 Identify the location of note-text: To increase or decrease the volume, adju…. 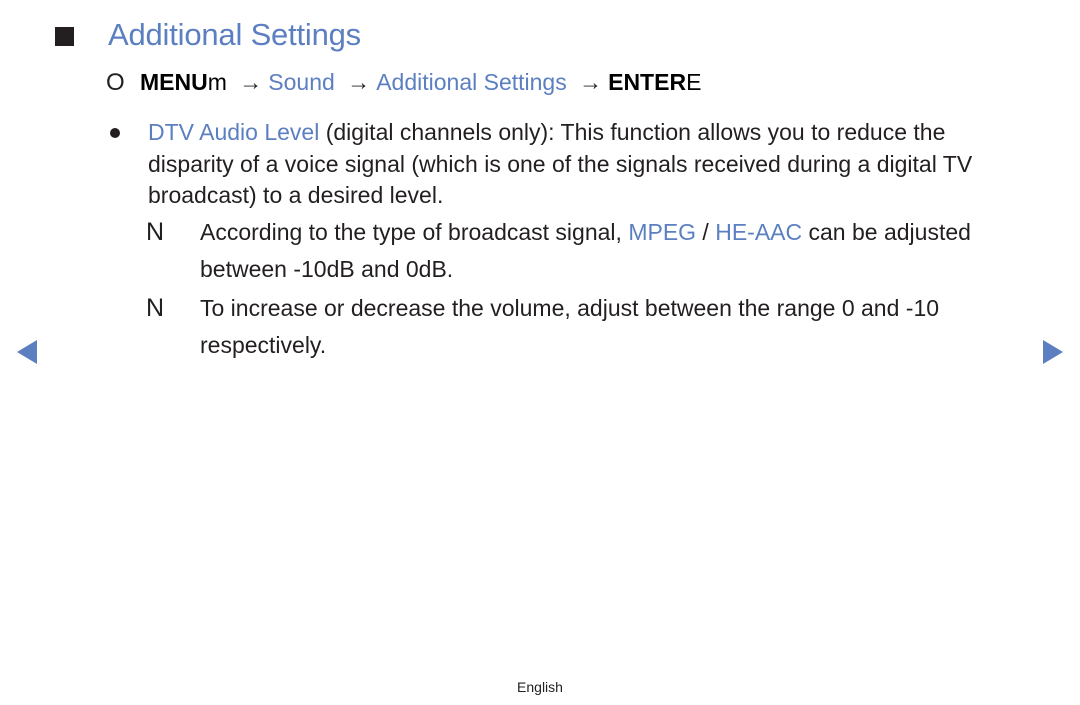
(570, 326).